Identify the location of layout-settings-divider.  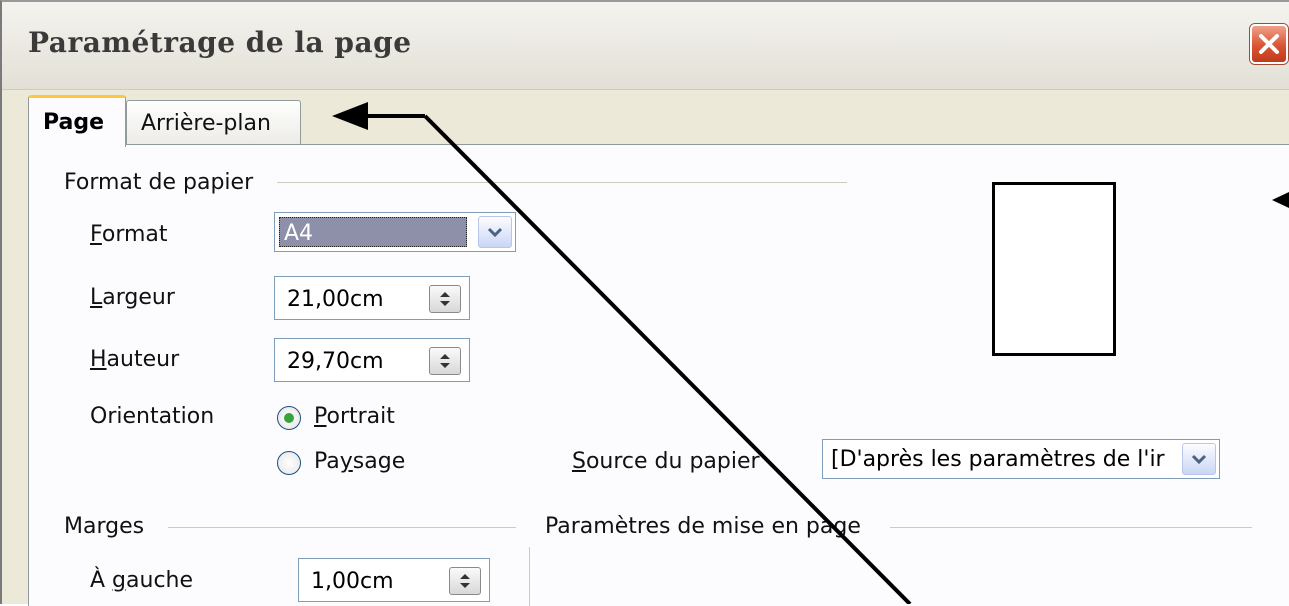
(1071, 527).